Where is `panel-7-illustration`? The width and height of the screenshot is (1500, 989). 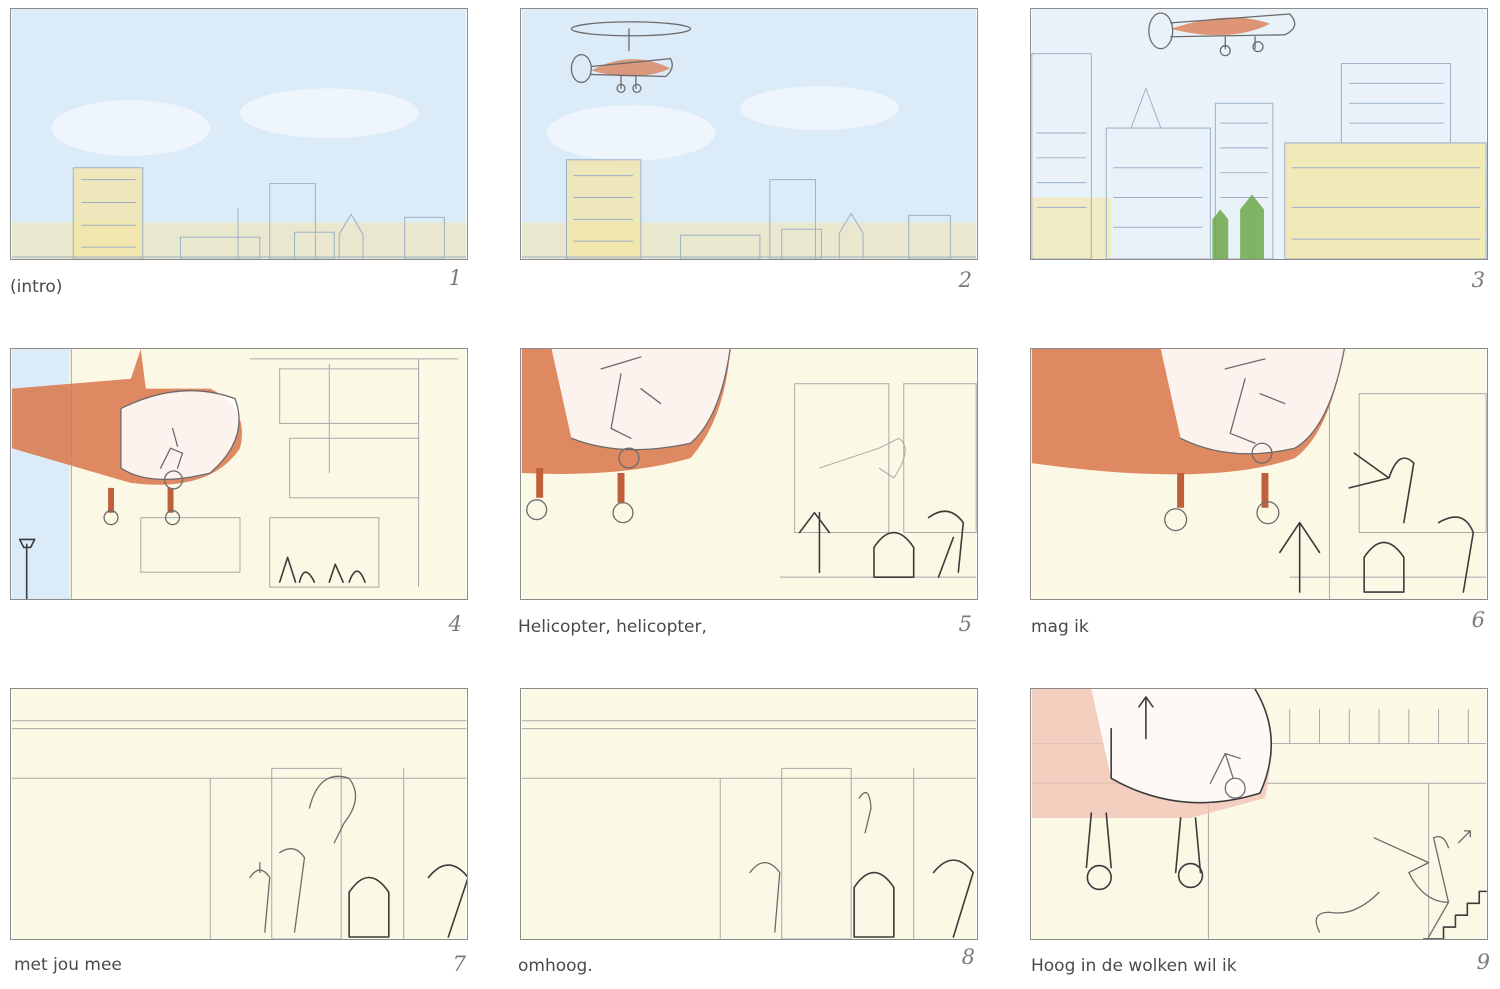
panel-7-illustration is located at coordinates (239, 814).